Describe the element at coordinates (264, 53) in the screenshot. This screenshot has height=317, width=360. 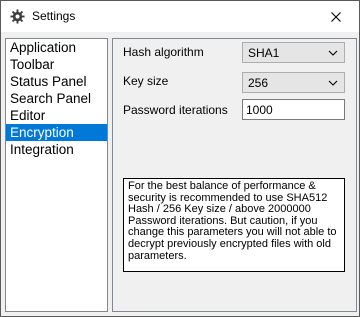
I see `hash-algorithm-value: SHA1` at that location.